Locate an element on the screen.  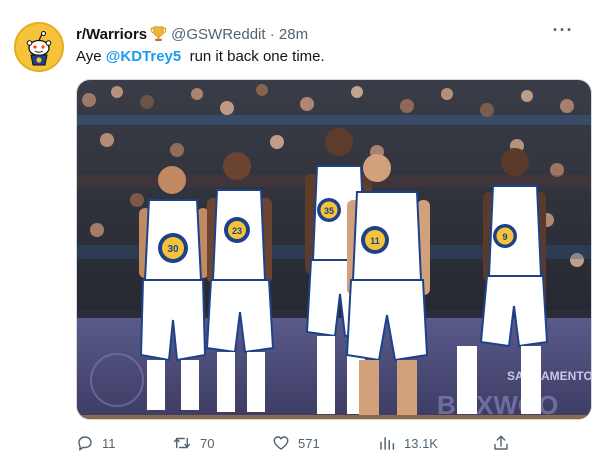
display-name: r/Warriors is located at coordinates (111, 34).